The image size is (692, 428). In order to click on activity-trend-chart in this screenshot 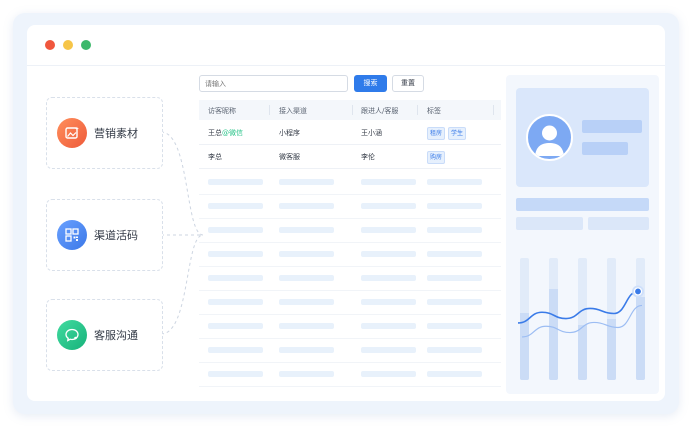, I will do `click(580, 311)`.